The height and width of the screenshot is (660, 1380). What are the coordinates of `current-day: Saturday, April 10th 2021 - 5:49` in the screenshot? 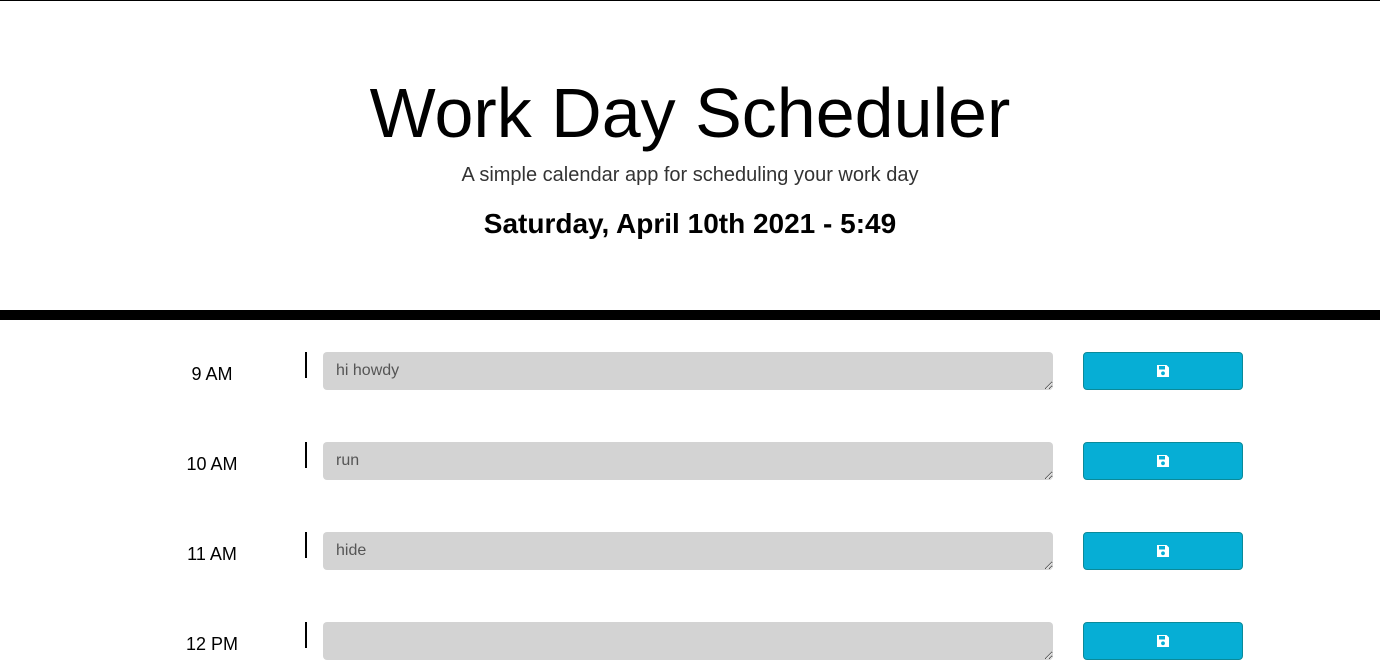 It's located at (690, 223).